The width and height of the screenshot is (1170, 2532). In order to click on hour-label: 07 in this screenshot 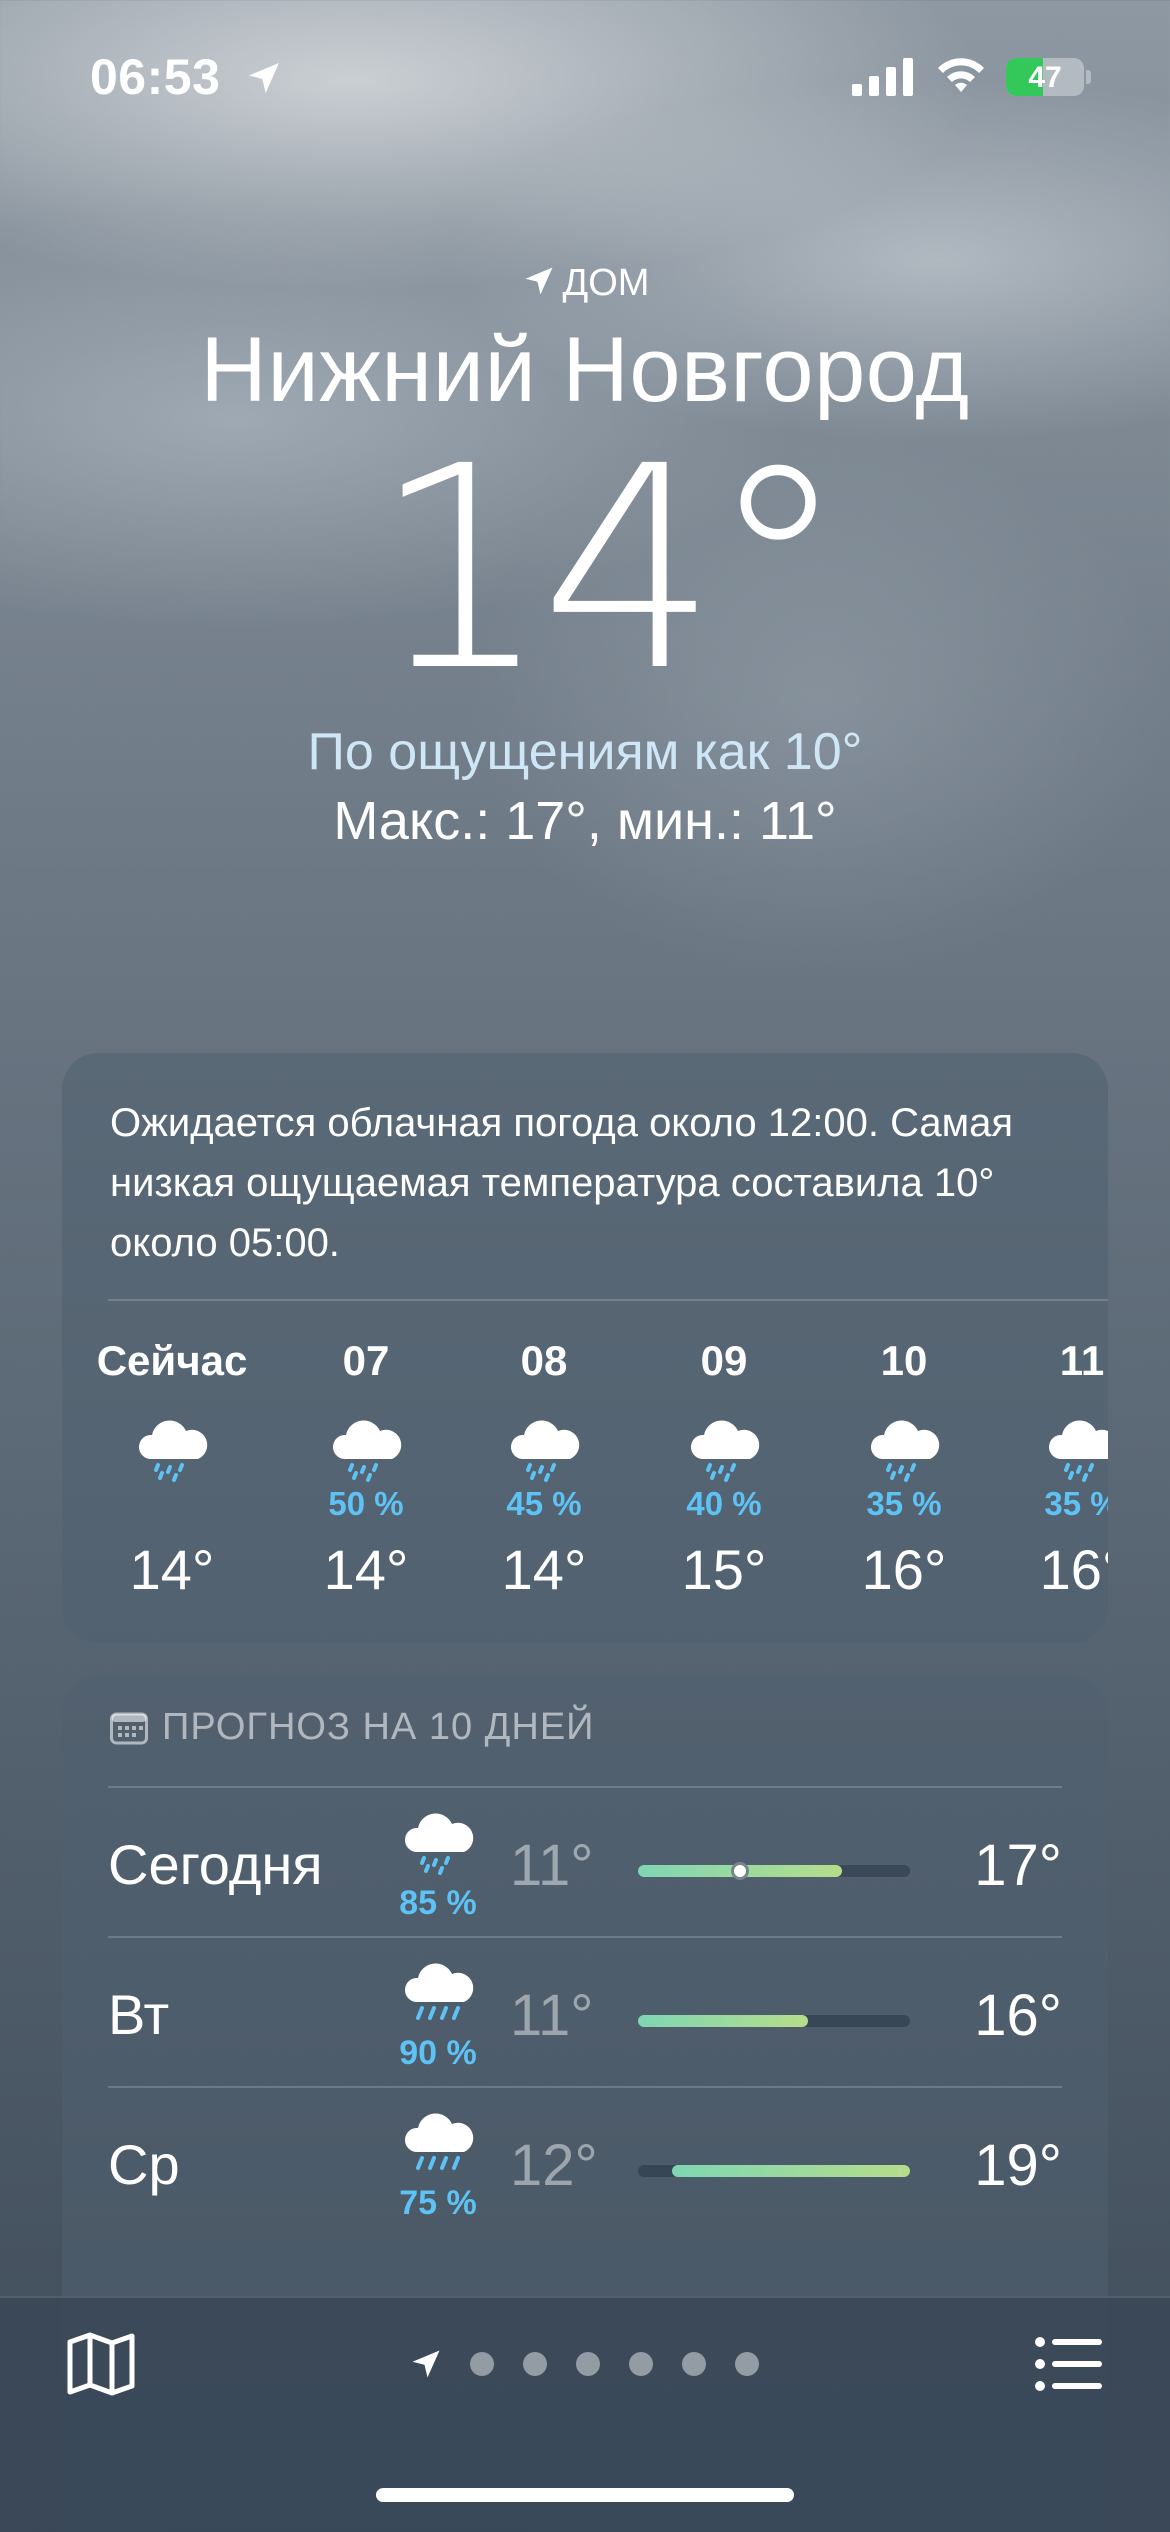, I will do `click(366, 1360)`.